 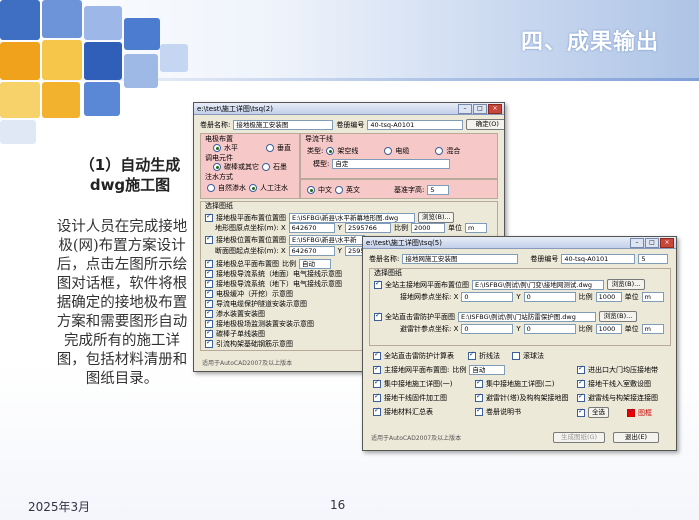 I want to click on generate-button: 生成图纸(G), so click(x=579, y=437).